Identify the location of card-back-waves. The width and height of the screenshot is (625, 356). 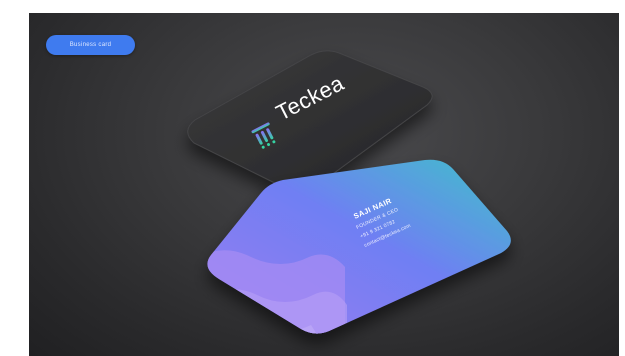
(277, 292).